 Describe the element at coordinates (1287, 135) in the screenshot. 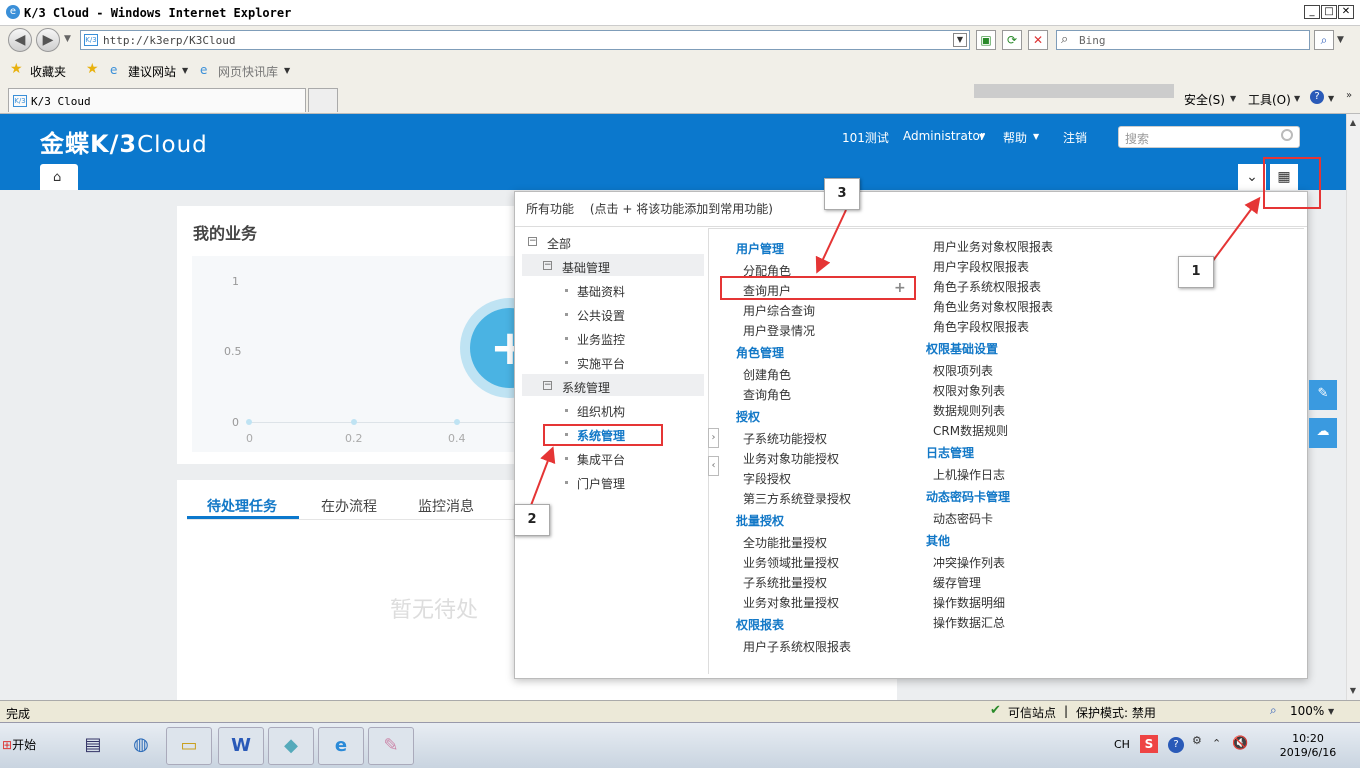

I see `search-icon` at that location.